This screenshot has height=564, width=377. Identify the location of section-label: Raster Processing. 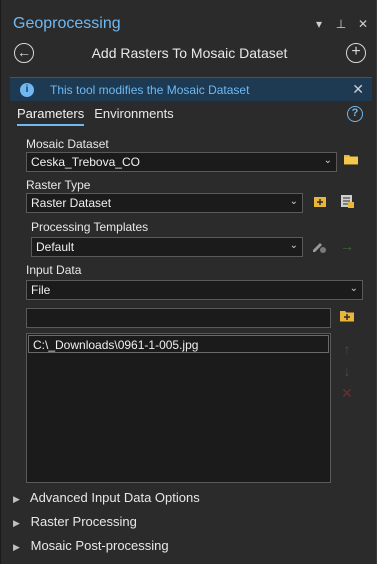
(83, 521).